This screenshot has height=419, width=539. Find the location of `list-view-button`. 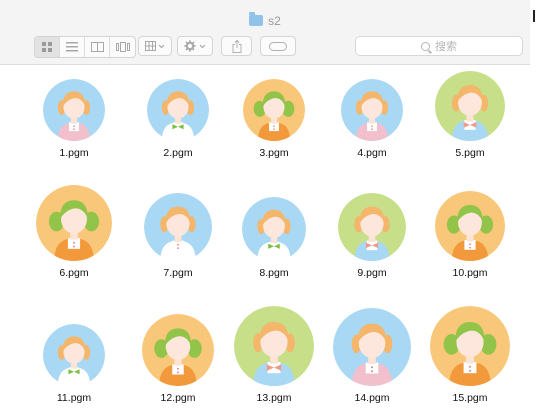

list-view-button is located at coordinates (72, 47).